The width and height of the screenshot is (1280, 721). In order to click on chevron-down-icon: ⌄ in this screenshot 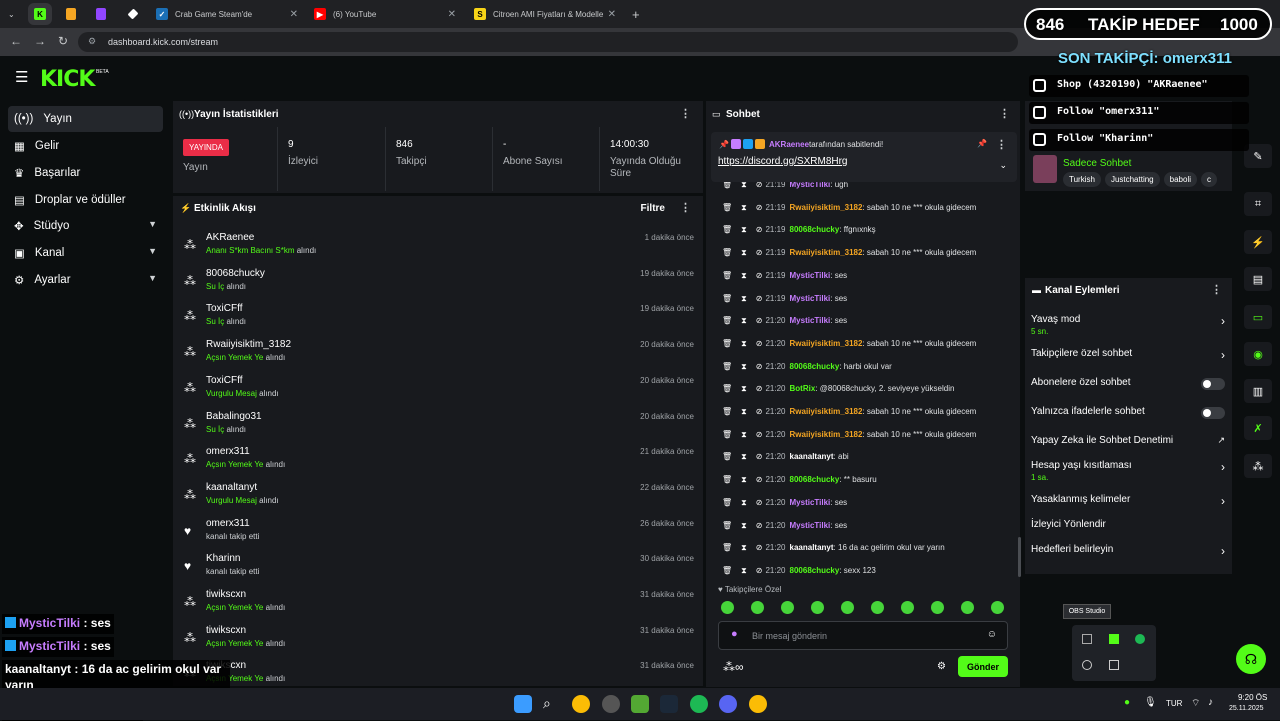, I will do `click(1003, 165)`.